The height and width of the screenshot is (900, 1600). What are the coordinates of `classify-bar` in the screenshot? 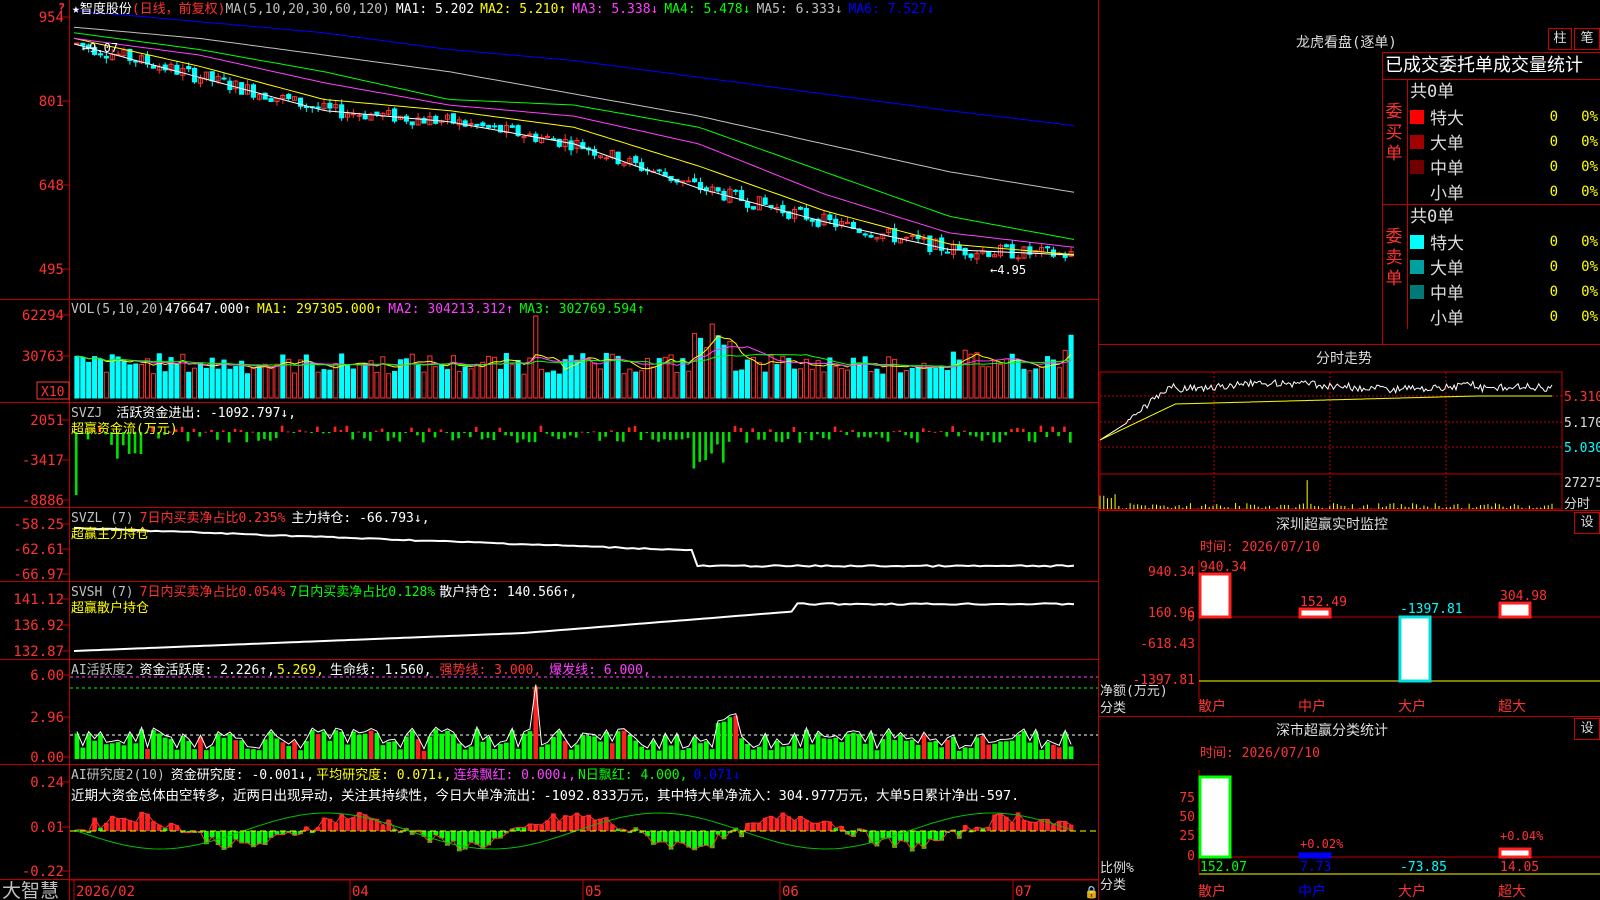 It's located at (1315, 855).